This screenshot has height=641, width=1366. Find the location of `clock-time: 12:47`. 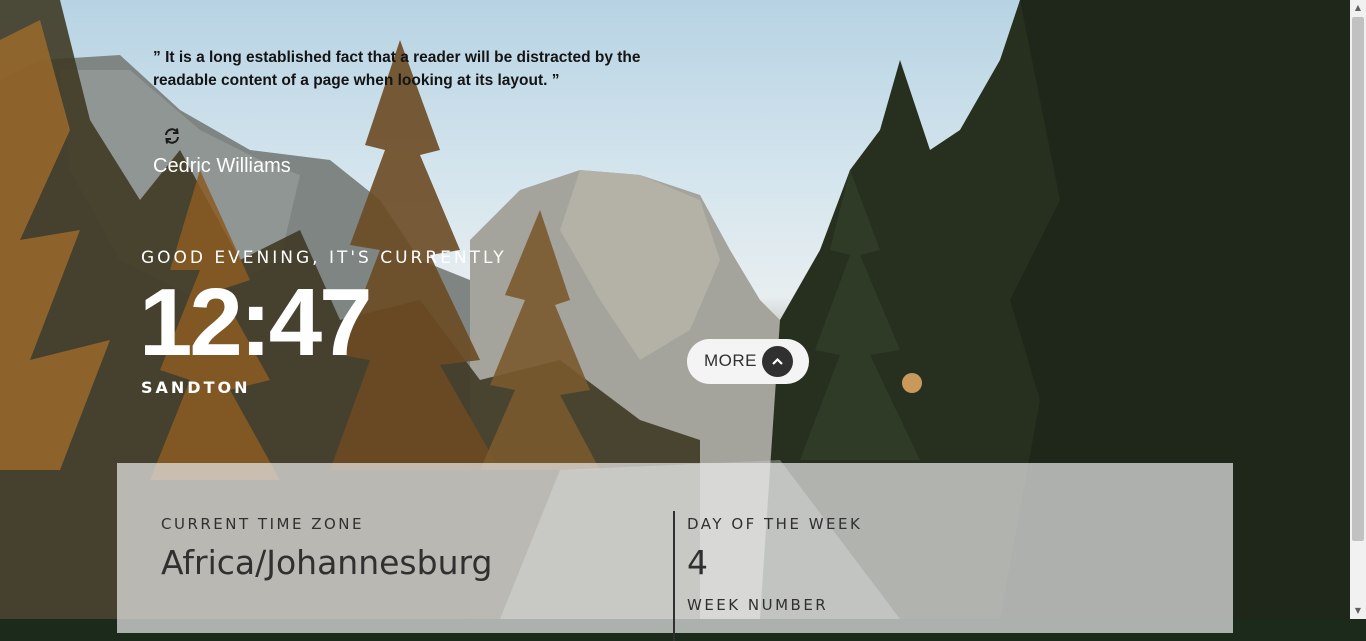

clock-time: 12:47 is located at coordinates (256, 322).